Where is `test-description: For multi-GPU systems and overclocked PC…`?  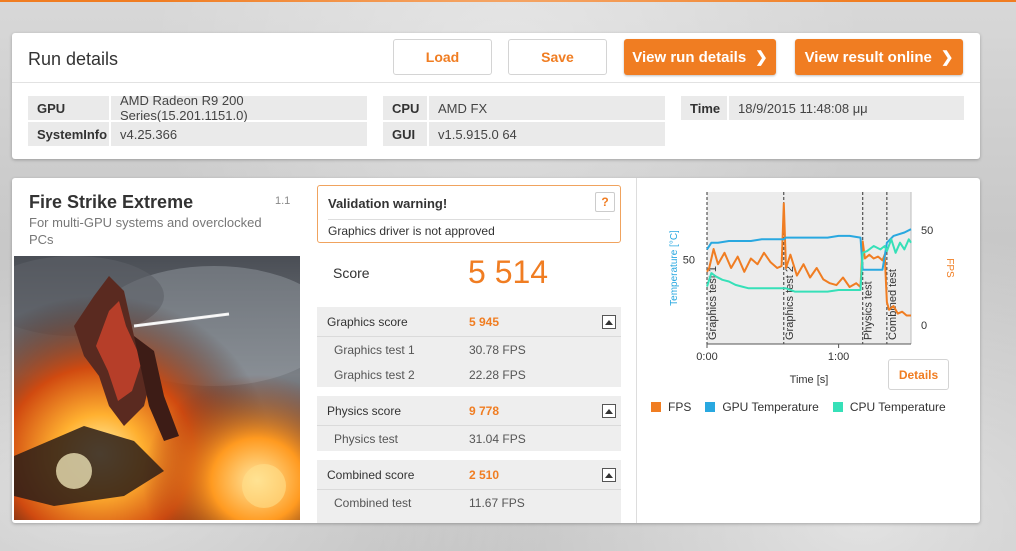 test-description: For multi-GPU systems and overclocked PC… is located at coordinates (145, 231).